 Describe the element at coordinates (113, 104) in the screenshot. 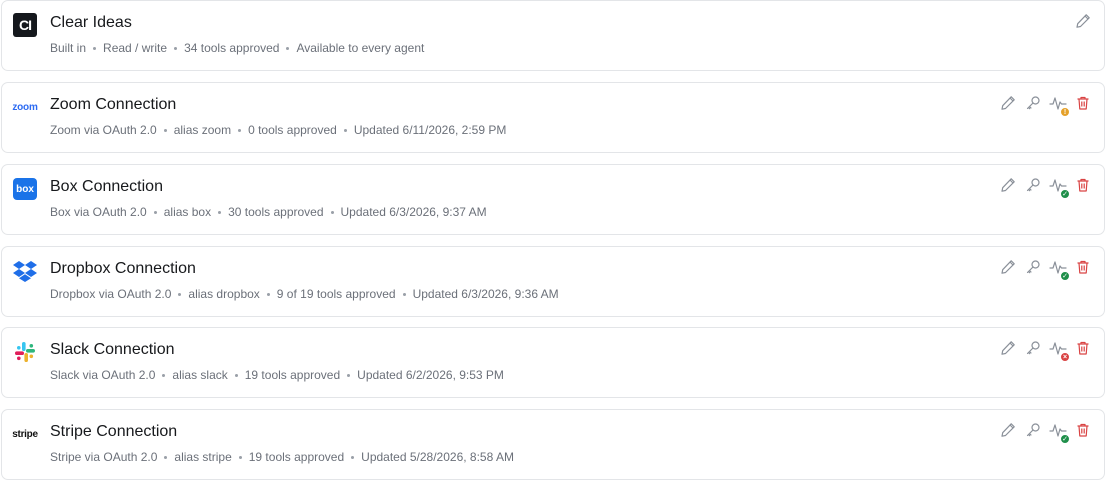

I see `connection-name: Zoom Connection` at that location.